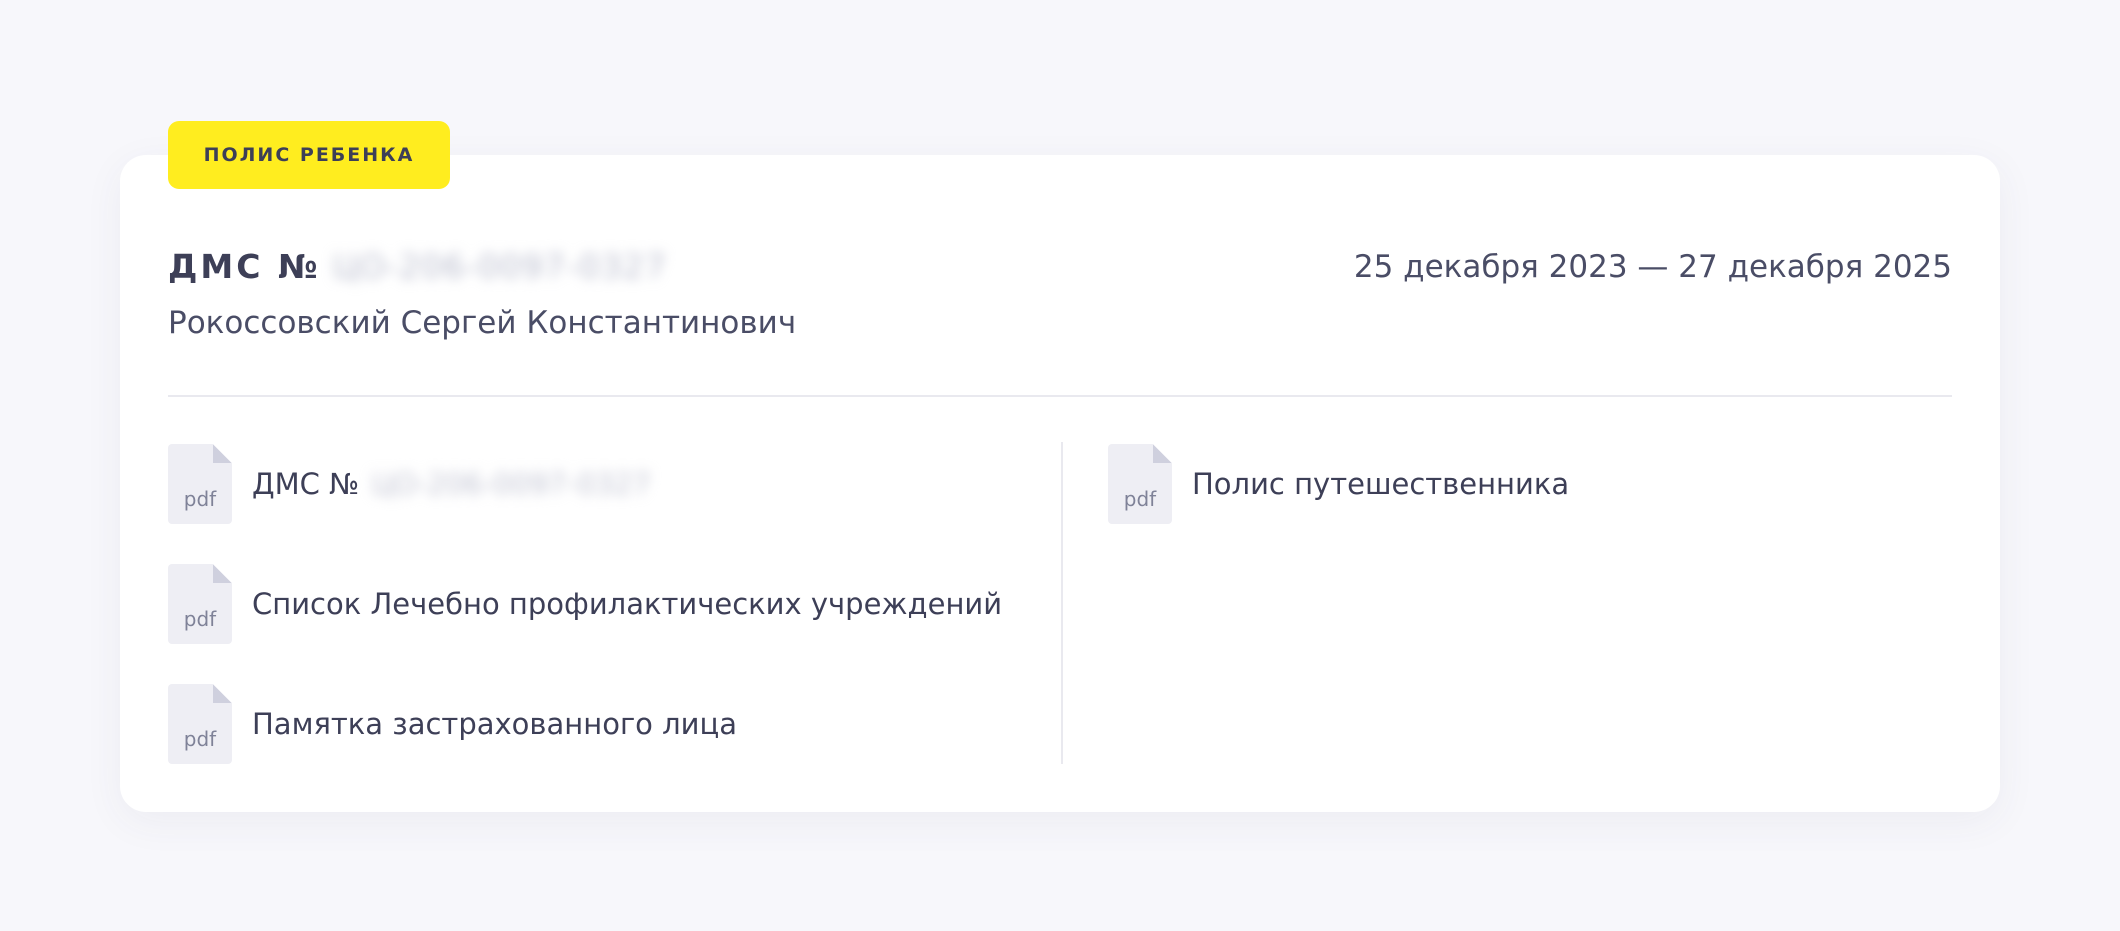 The width and height of the screenshot is (2120, 931). What do you see at coordinates (511, 484) in the screenshot?
I see `document-number-blurred: ЦО-206-0097-0327` at bounding box center [511, 484].